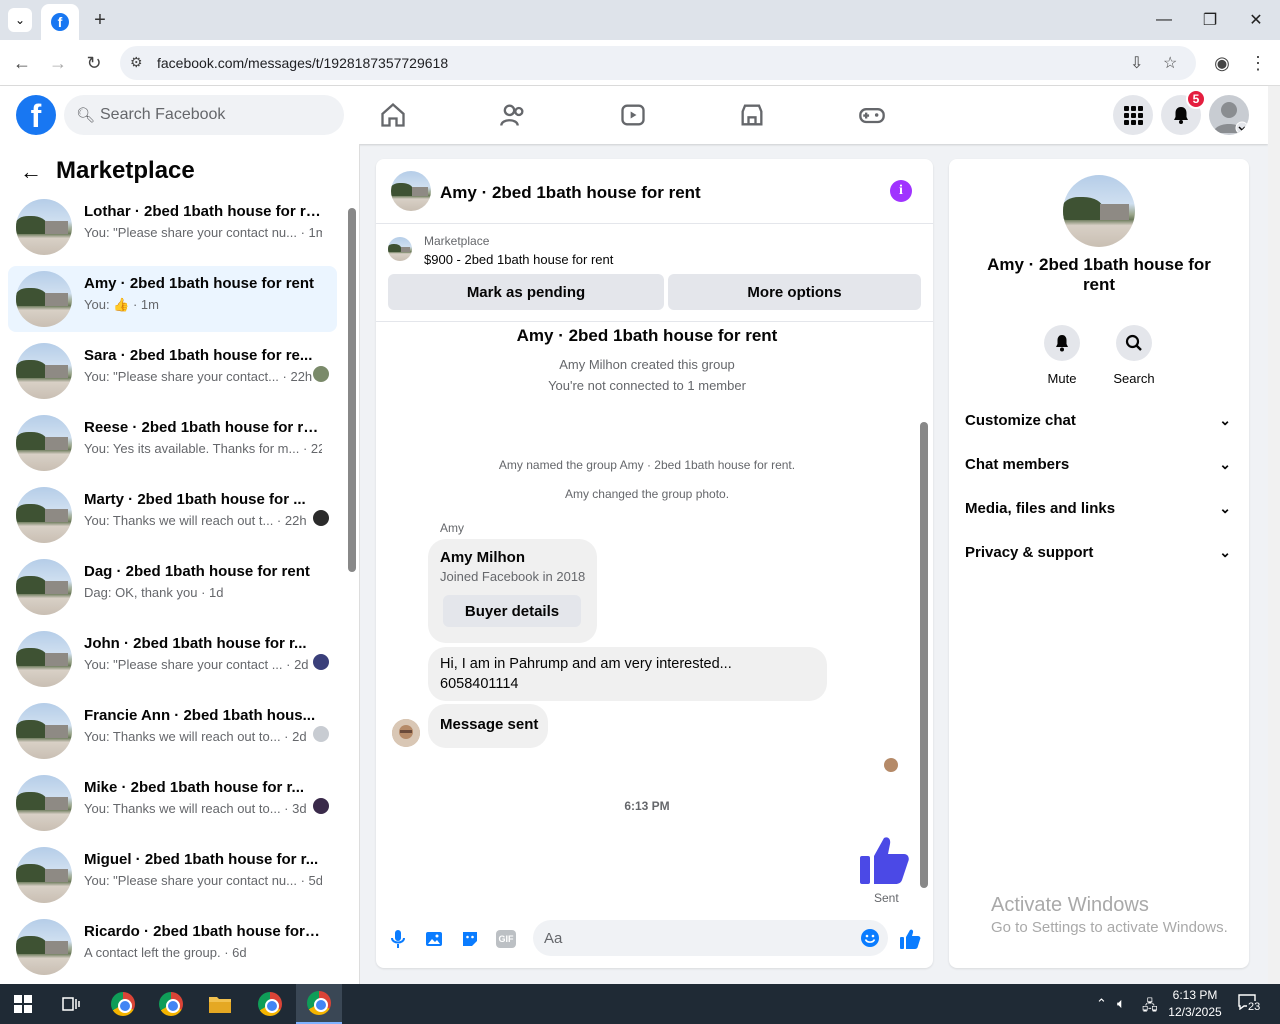 This screenshot has width=1280, height=1024. What do you see at coordinates (393, 115) in the screenshot?
I see `home-icon` at bounding box center [393, 115].